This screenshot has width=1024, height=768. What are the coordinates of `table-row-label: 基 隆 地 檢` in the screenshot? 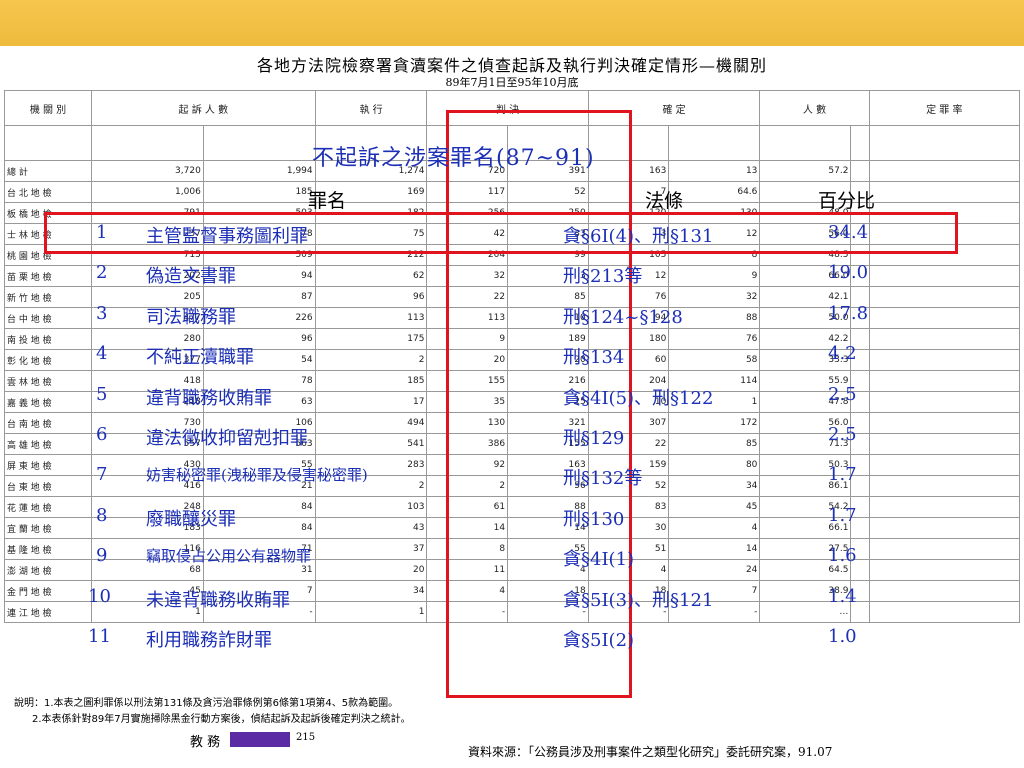 It's located at (48, 549).